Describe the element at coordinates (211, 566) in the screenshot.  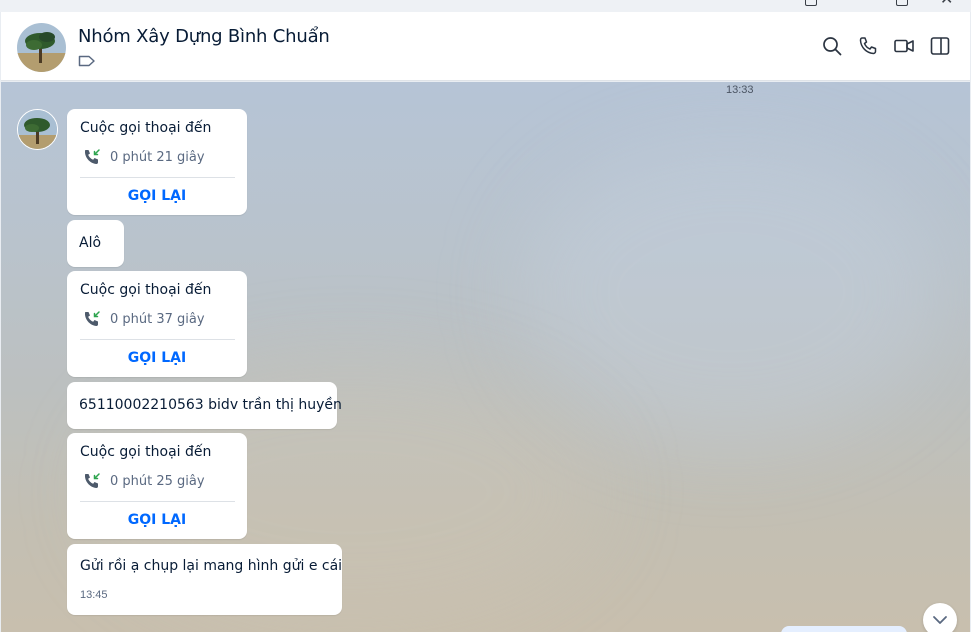
I see `message-text: Gửi rồi ạ chụp lại mang hình gửi e cái` at that location.